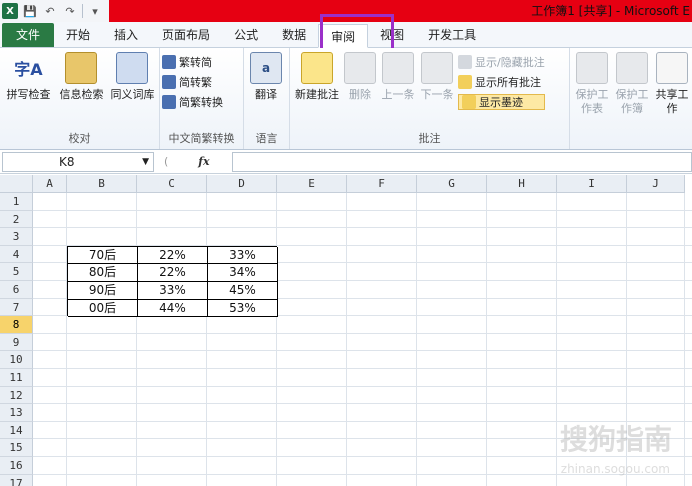  Describe the element at coordinates (103, 290) in the screenshot. I see `table-cell: 90后` at that location.